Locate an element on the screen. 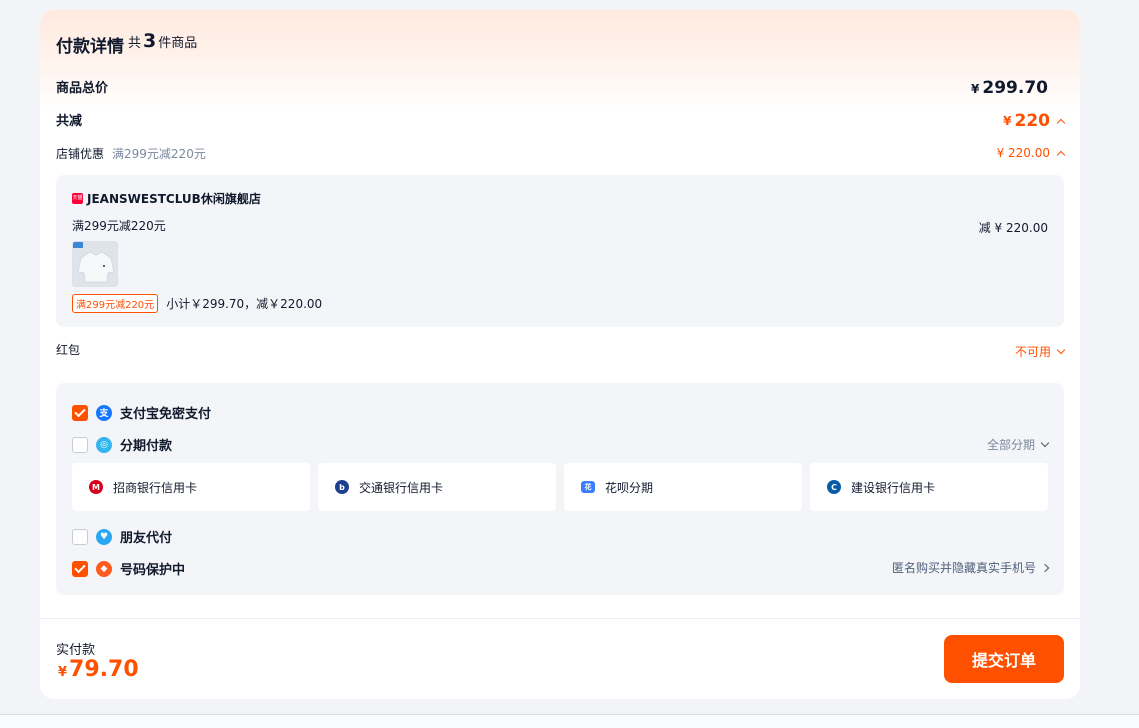 The image size is (1139, 728). total-amount: 299.70 is located at coordinates (1015, 88).